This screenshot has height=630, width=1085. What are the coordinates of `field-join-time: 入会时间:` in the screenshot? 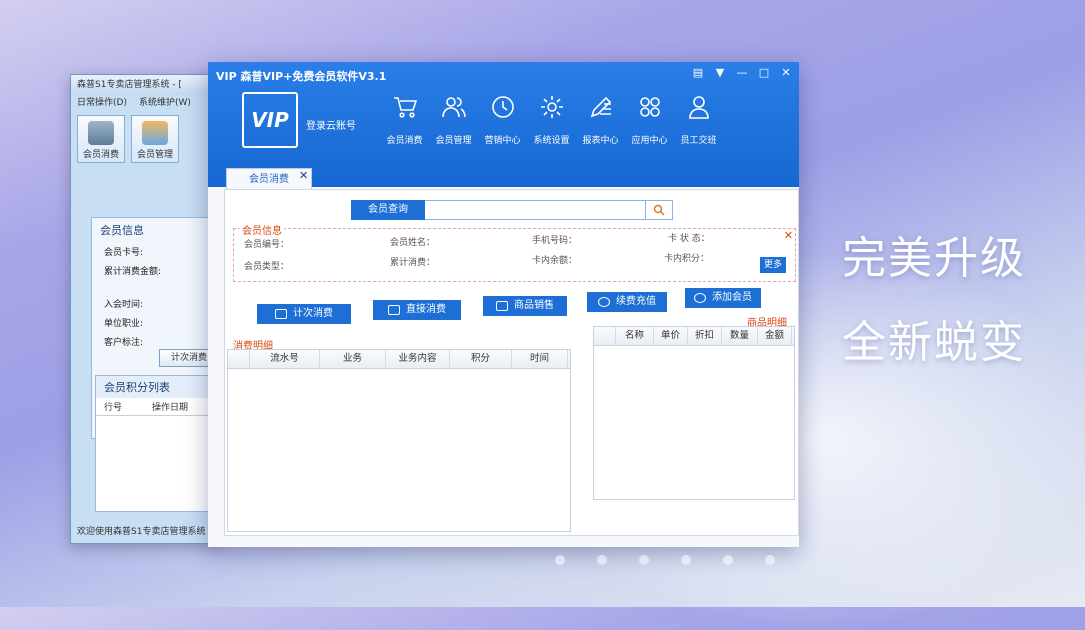 It's located at (124, 305).